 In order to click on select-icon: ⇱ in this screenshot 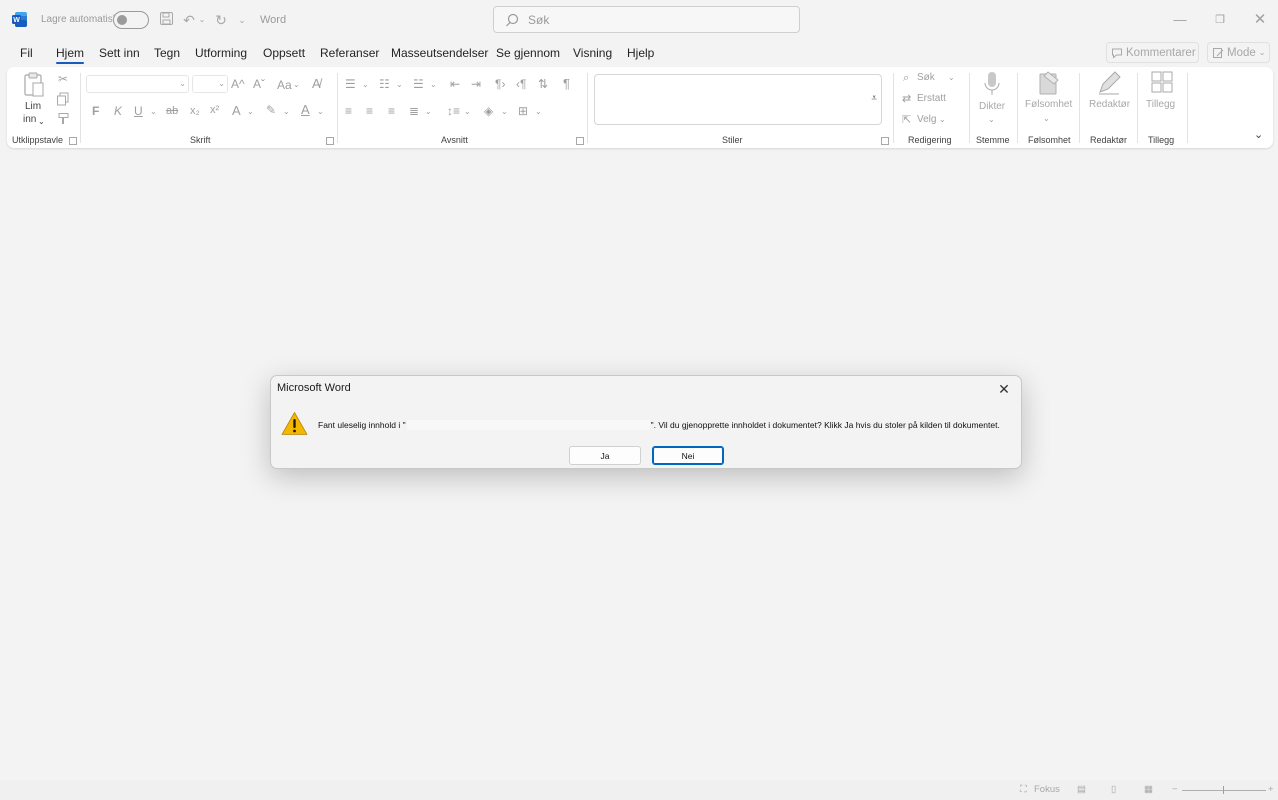, I will do `click(906, 120)`.